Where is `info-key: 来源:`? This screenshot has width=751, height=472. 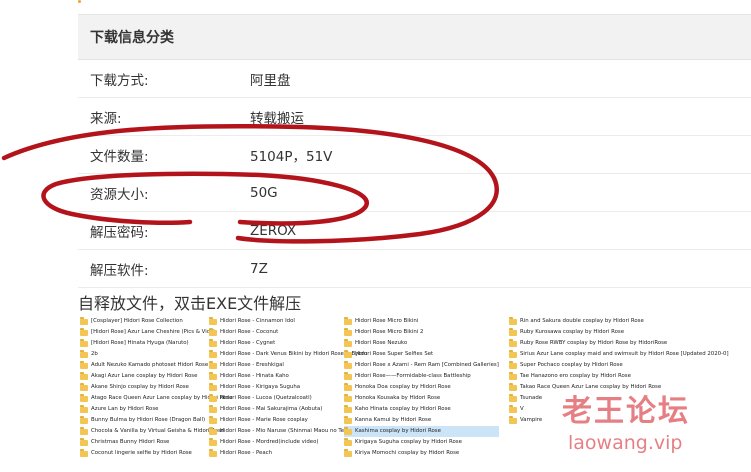 info-key: 来源: is located at coordinates (106, 118).